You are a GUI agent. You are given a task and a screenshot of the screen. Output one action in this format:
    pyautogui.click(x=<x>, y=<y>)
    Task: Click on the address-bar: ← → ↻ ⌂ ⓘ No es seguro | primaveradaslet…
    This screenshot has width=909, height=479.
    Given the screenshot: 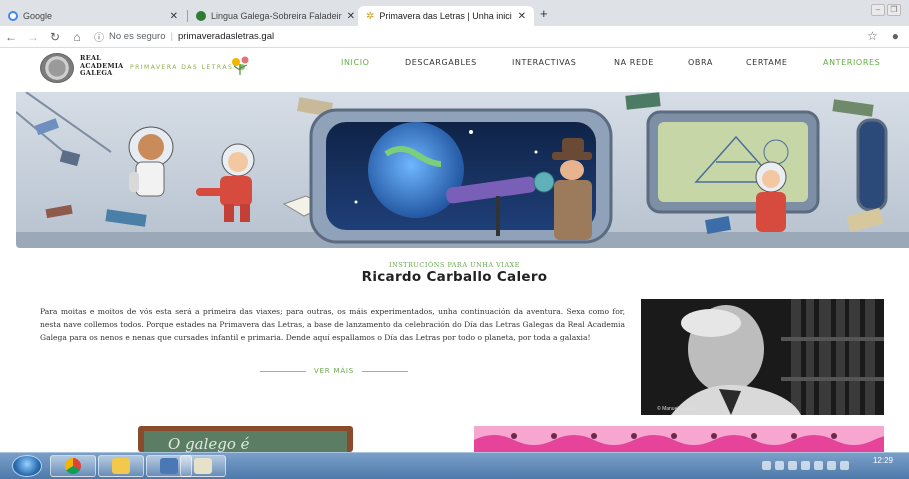 What is the action you would take?
    pyautogui.click(x=454, y=37)
    